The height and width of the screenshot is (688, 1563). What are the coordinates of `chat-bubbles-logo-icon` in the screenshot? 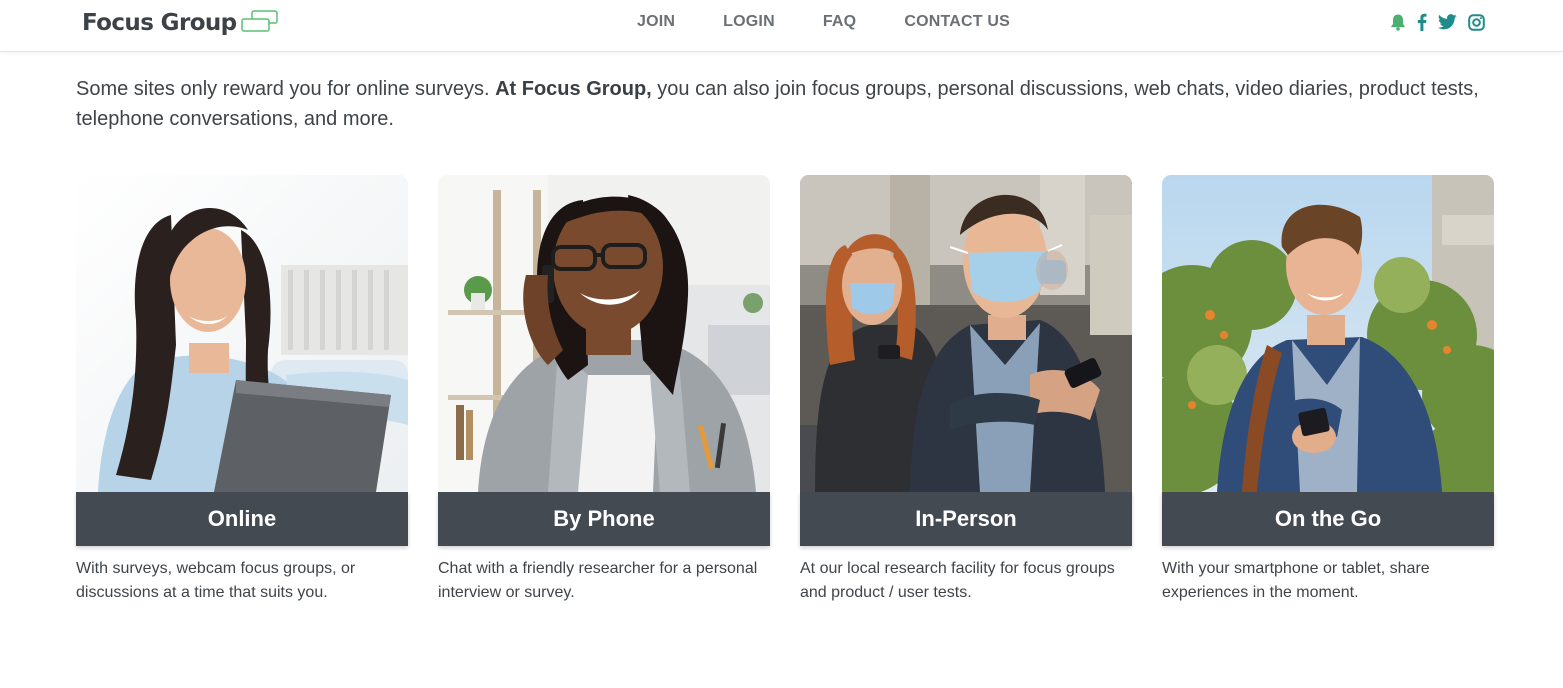 It's located at (259, 21).